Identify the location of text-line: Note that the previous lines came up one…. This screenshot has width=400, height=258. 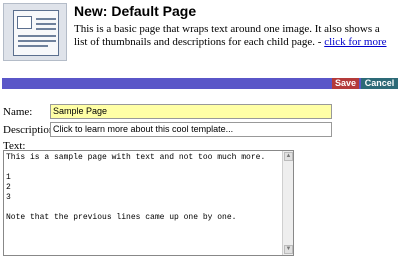
(121, 217).